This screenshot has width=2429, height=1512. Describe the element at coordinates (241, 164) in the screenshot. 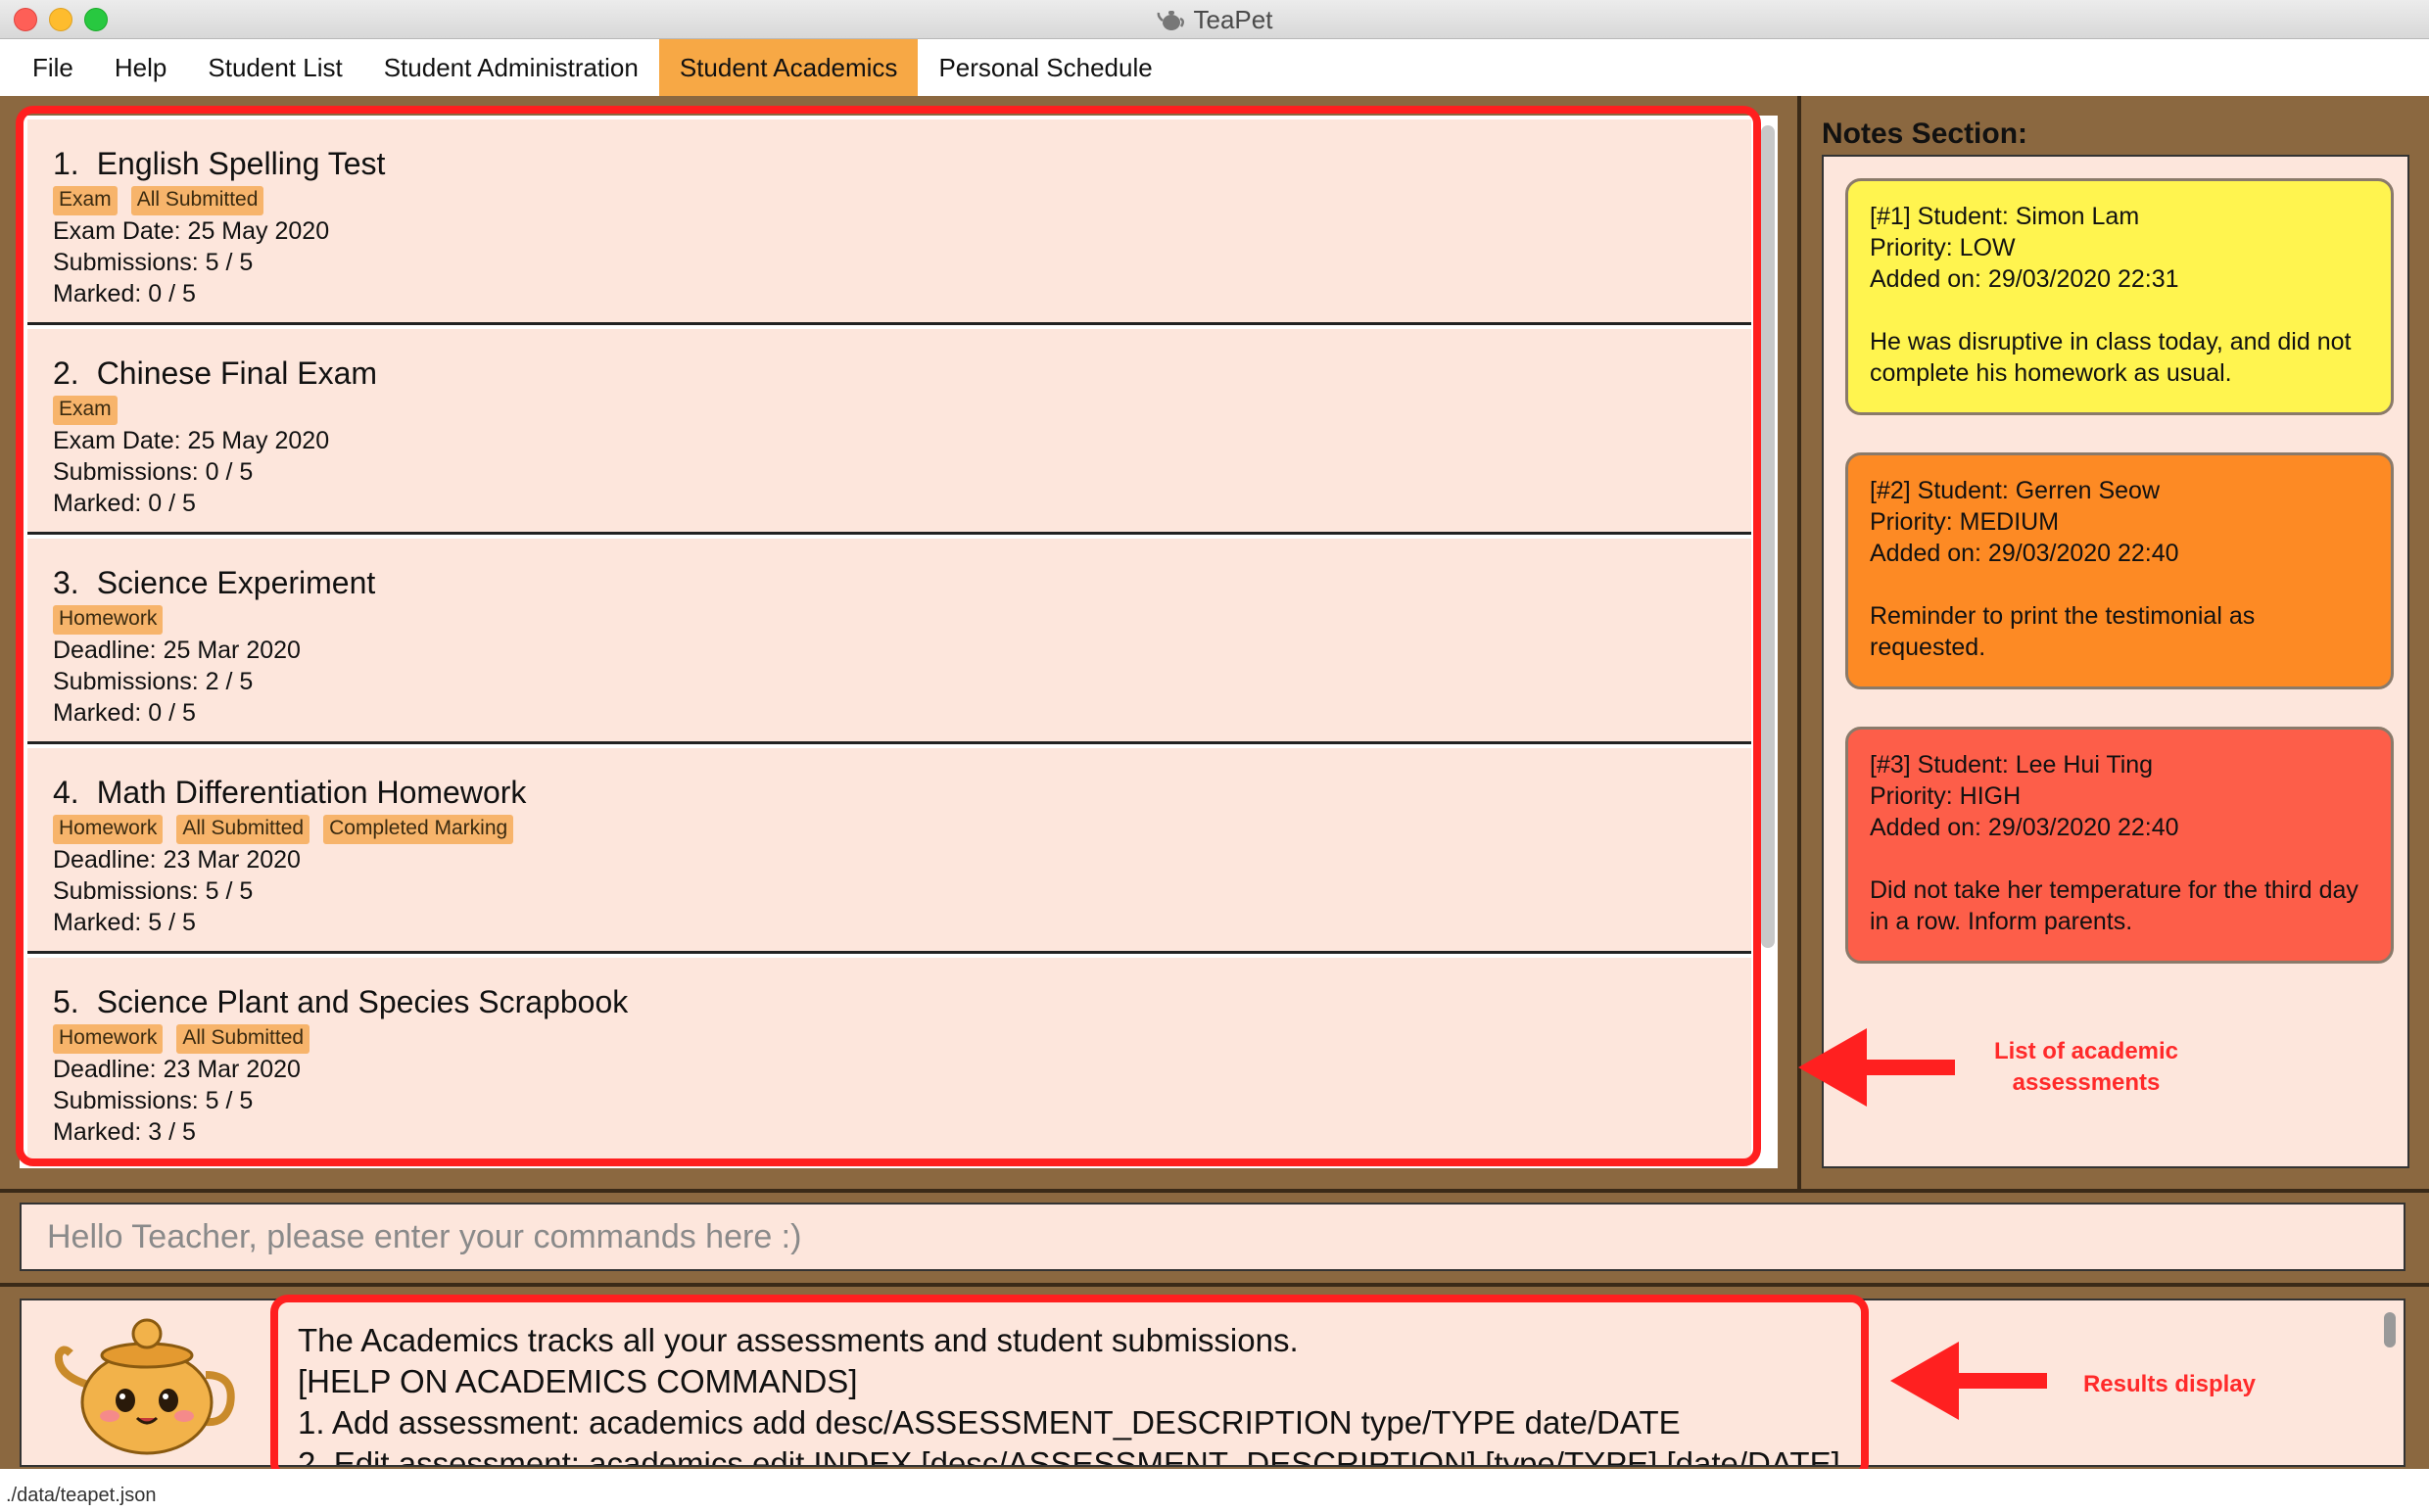

I see `assessment-name: English Spelling Test` at that location.